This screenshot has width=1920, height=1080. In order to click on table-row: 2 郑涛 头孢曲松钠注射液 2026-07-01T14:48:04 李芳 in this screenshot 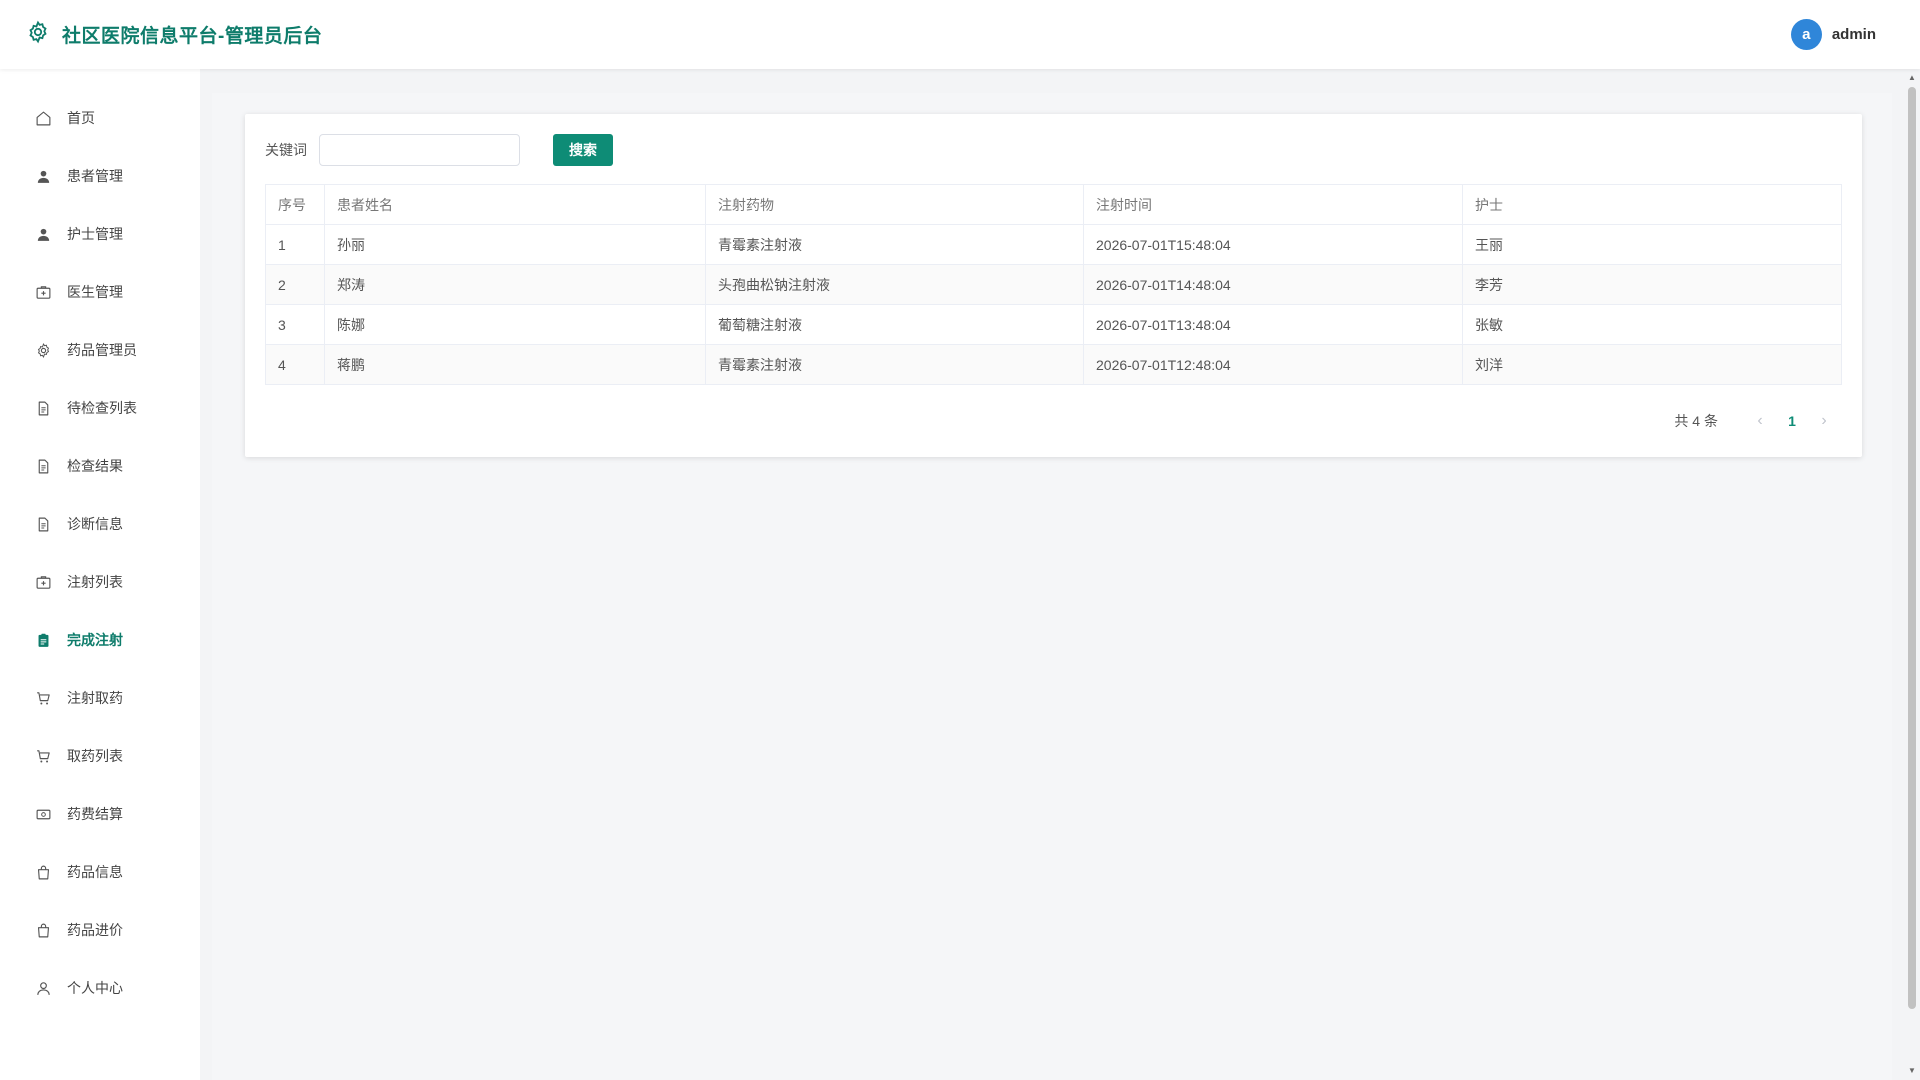, I will do `click(1053, 284)`.